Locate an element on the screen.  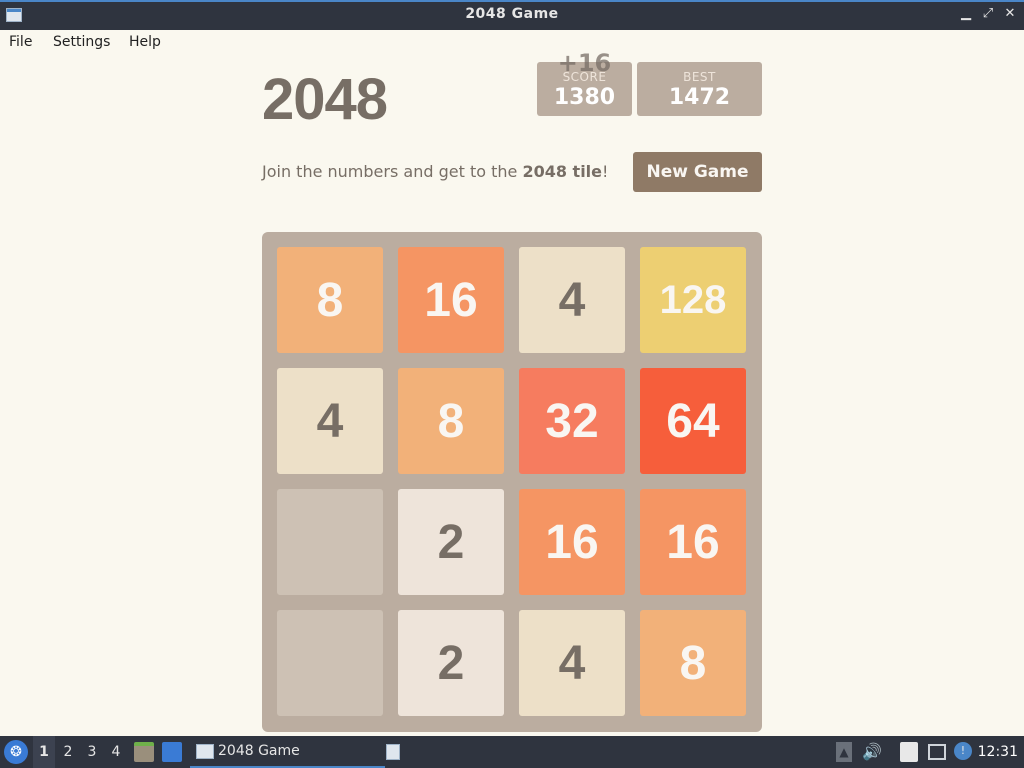
window-controls: ▁ ⤢ ✕ is located at coordinates (988, 13).